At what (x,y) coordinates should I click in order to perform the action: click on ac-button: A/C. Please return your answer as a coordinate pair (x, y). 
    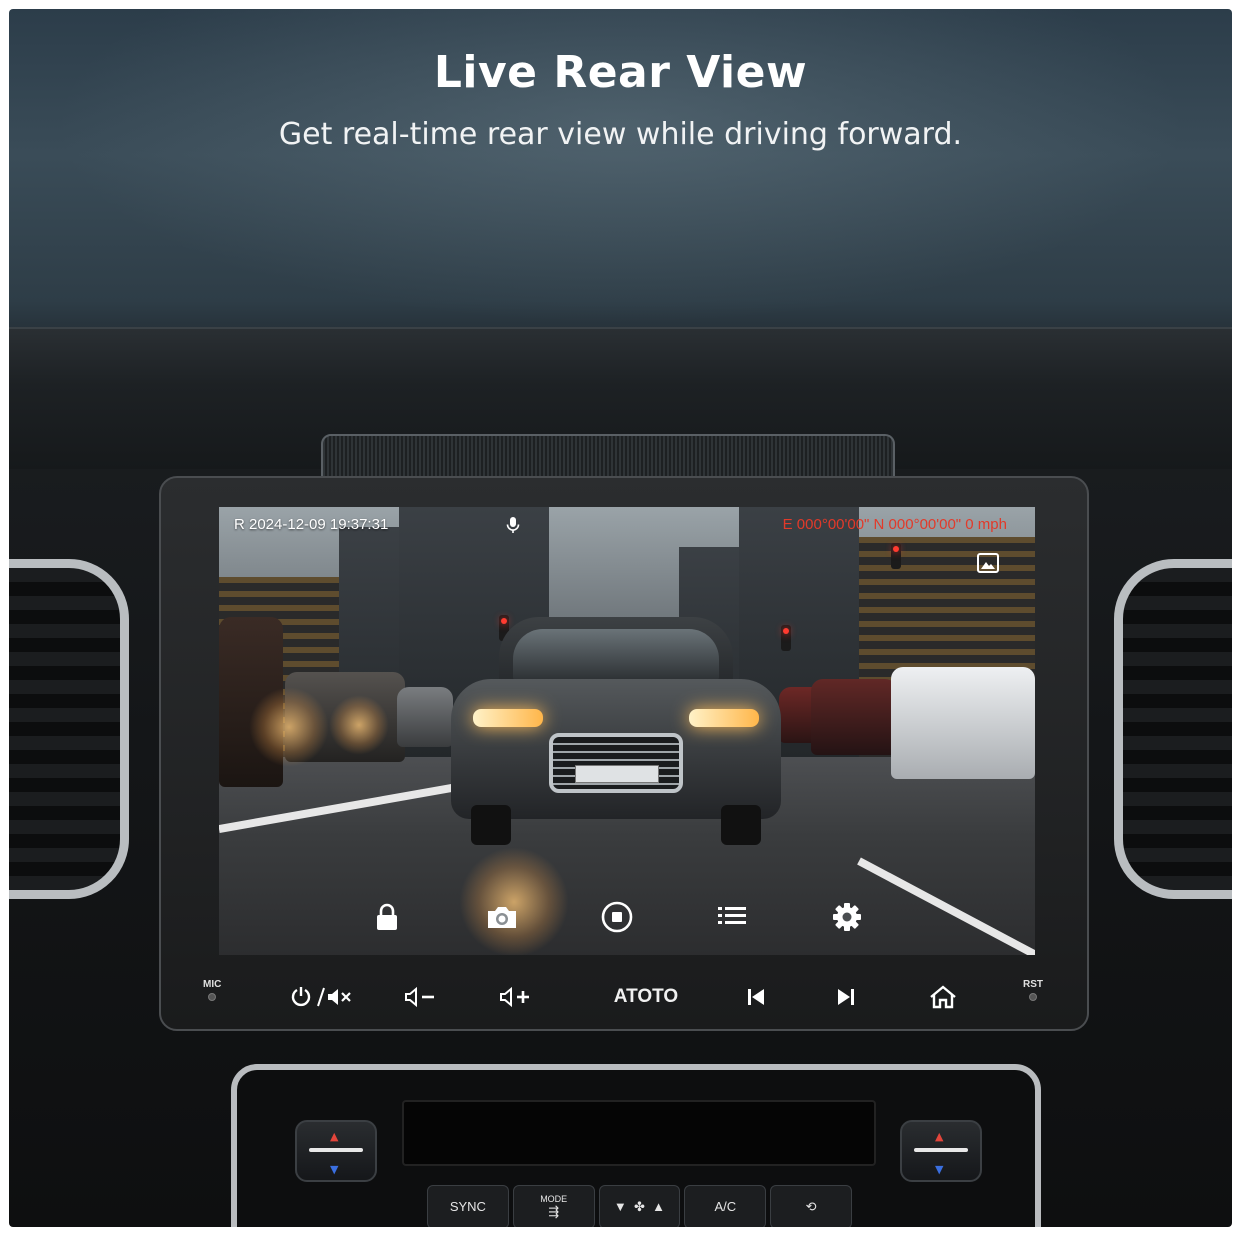
    Looking at the image, I should click on (725, 1206).